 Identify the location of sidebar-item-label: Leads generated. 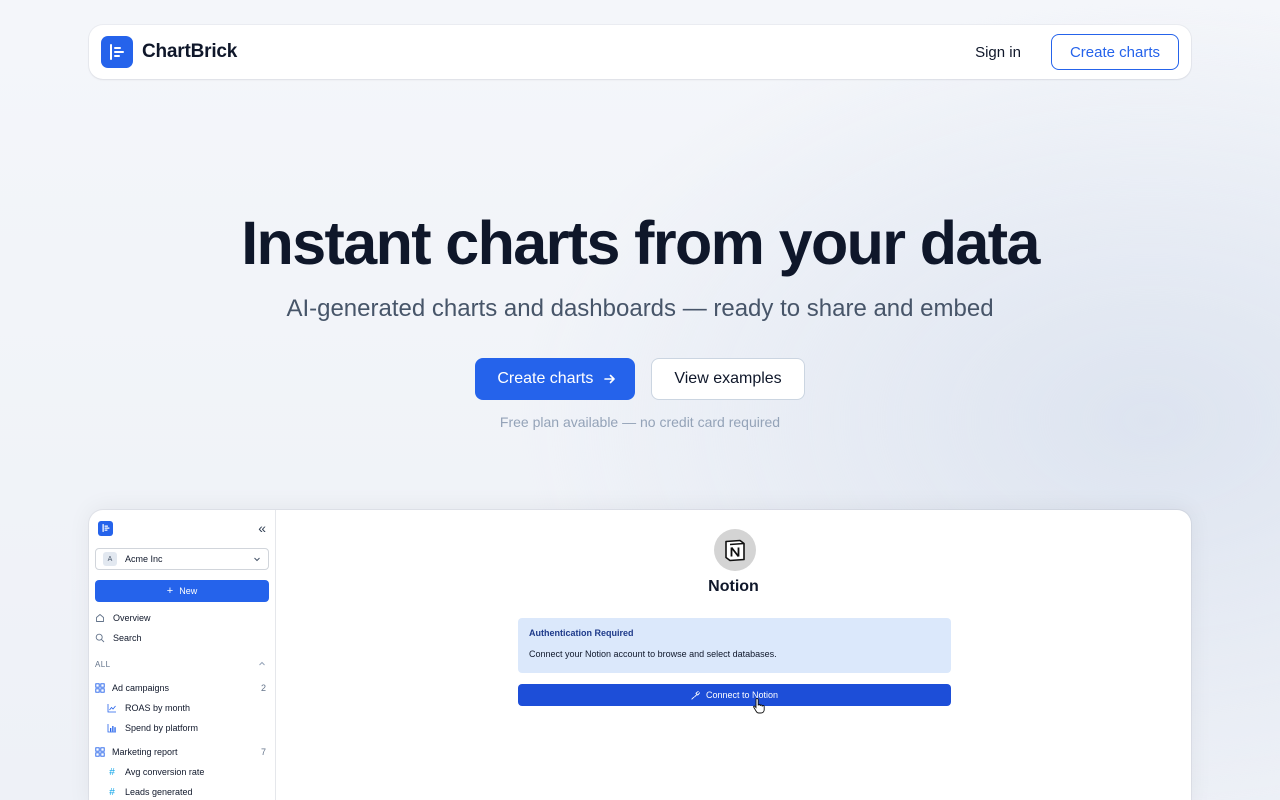
(159, 792).